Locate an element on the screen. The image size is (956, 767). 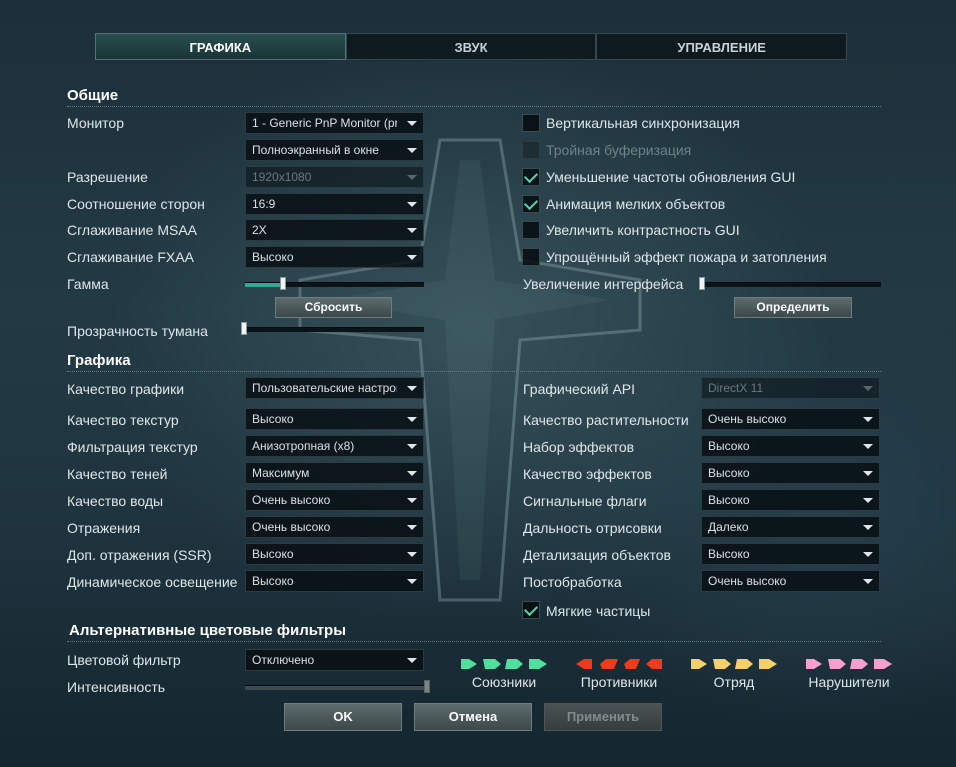
setting-label: Качество воды is located at coordinates (115, 501).